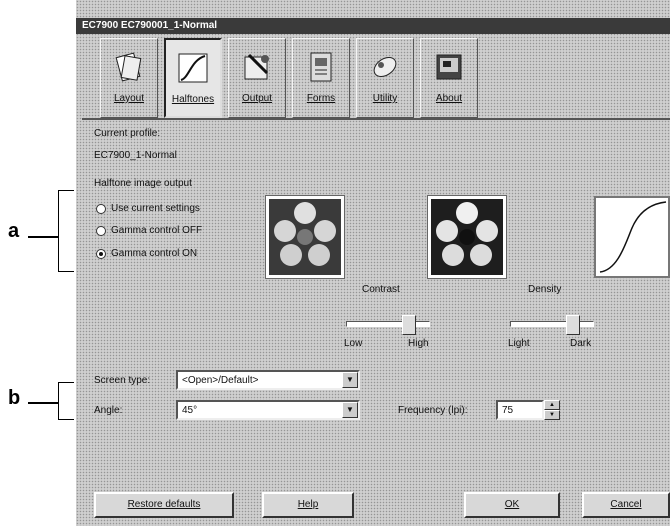 This screenshot has width=670, height=526. I want to click on tab-utility-label: Utility, so click(385, 98).